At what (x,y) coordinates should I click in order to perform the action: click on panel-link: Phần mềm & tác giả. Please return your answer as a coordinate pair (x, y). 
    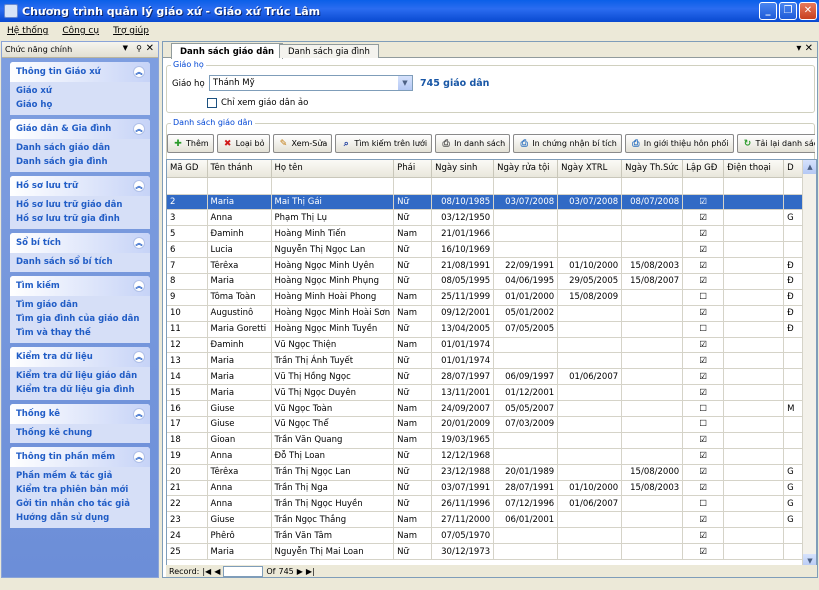
    Looking at the image, I should click on (80, 476).